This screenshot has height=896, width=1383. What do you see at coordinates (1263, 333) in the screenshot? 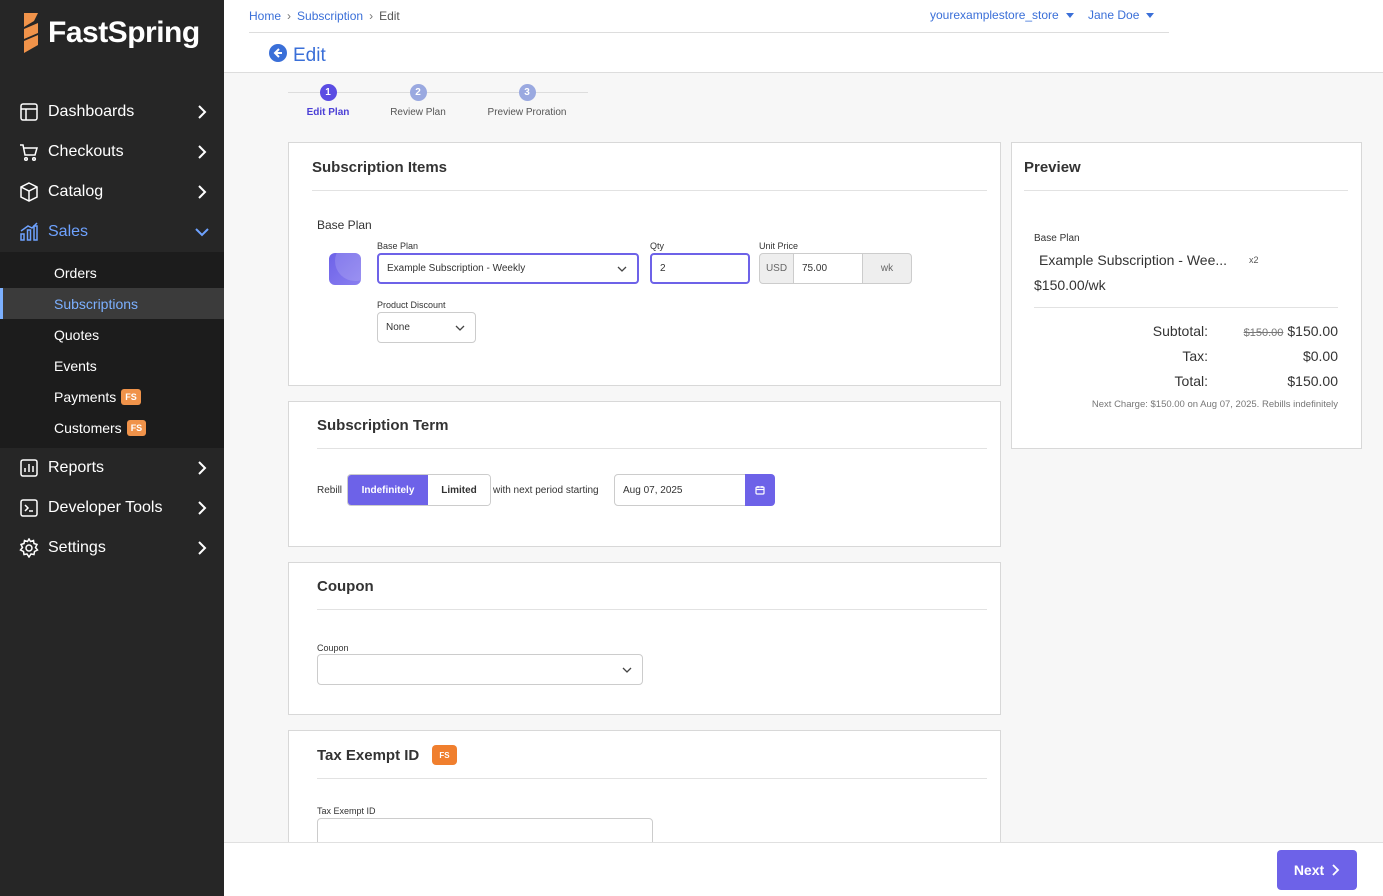
I see `subtotal-original: $150.00` at bounding box center [1263, 333].